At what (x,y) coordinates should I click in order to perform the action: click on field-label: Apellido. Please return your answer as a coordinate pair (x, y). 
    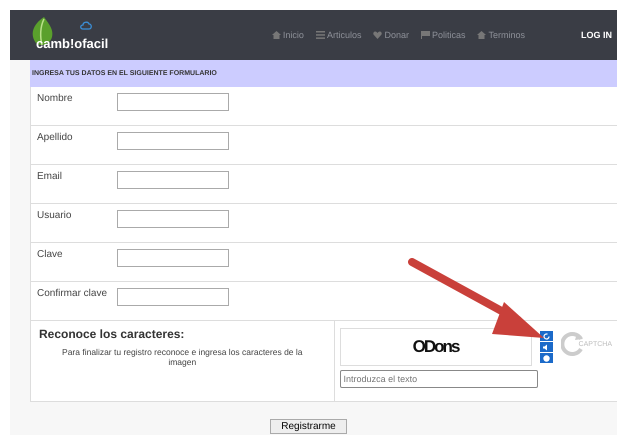
    Looking at the image, I should click on (55, 137).